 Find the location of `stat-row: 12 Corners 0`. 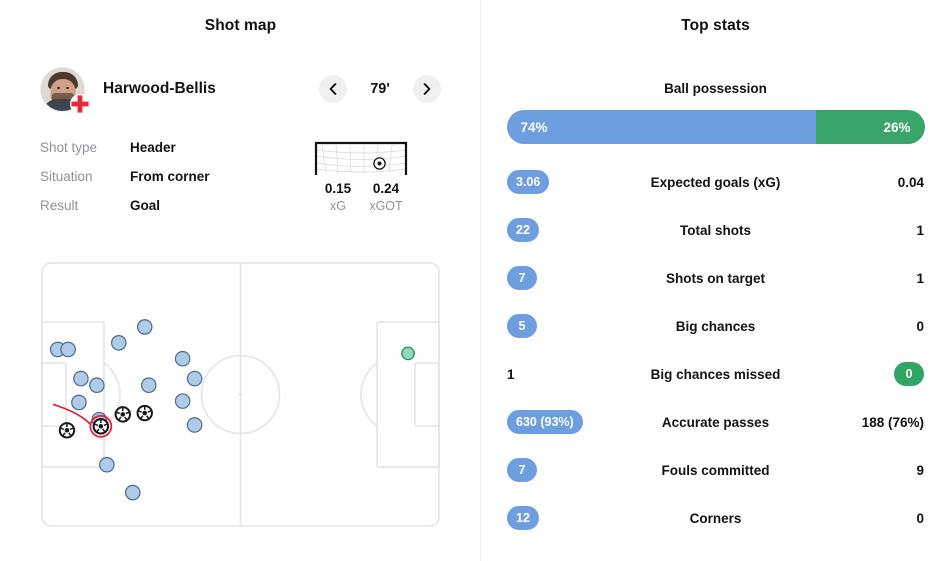

stat-row: 12 Corners 0 is located at coordinates (715, 518).